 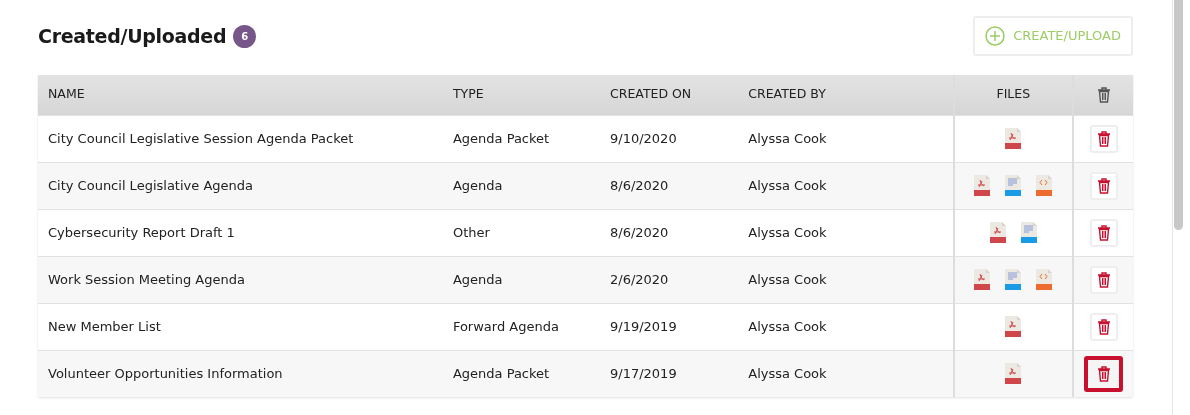 I want to click on table-cell: 9/19/2019, so click(x=643, y=326).